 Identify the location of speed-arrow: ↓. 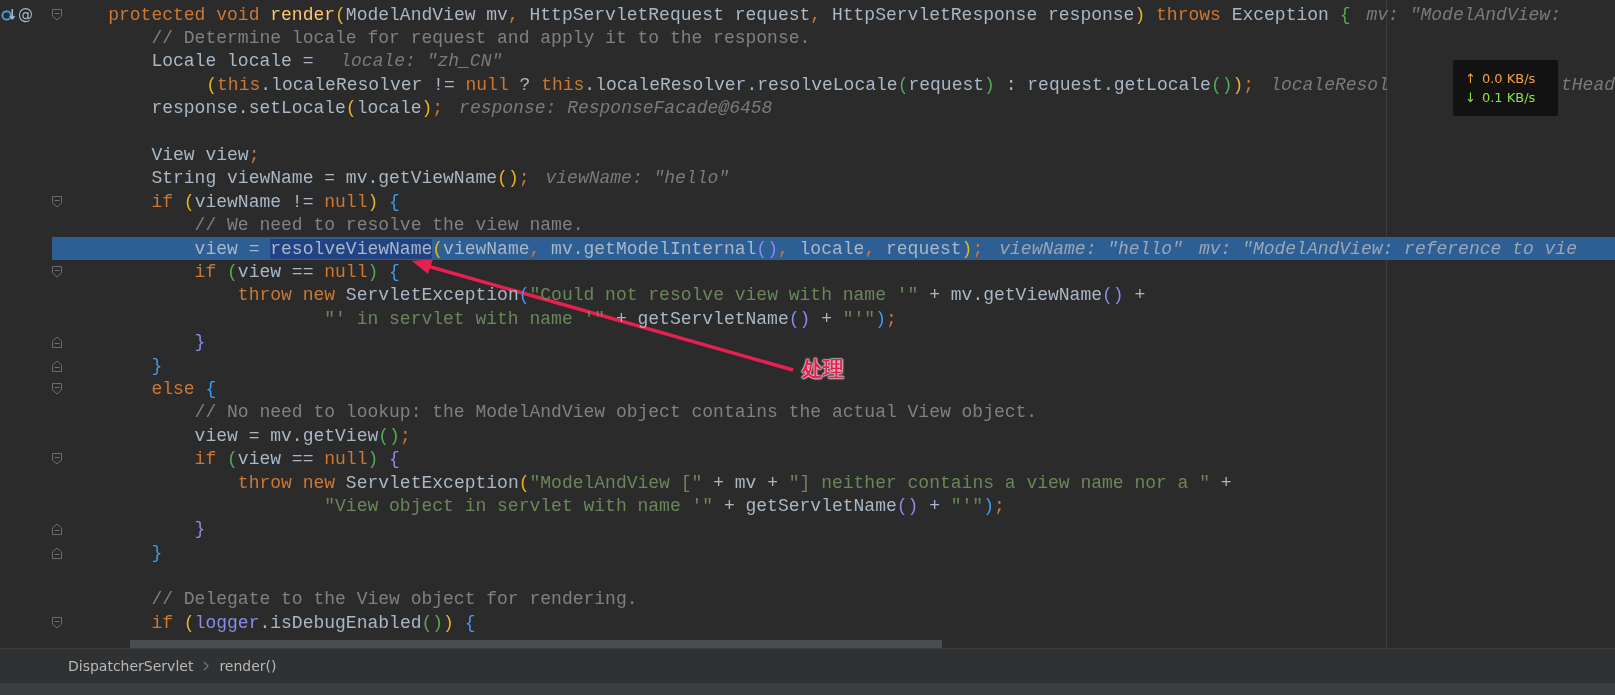
(1470, 97).